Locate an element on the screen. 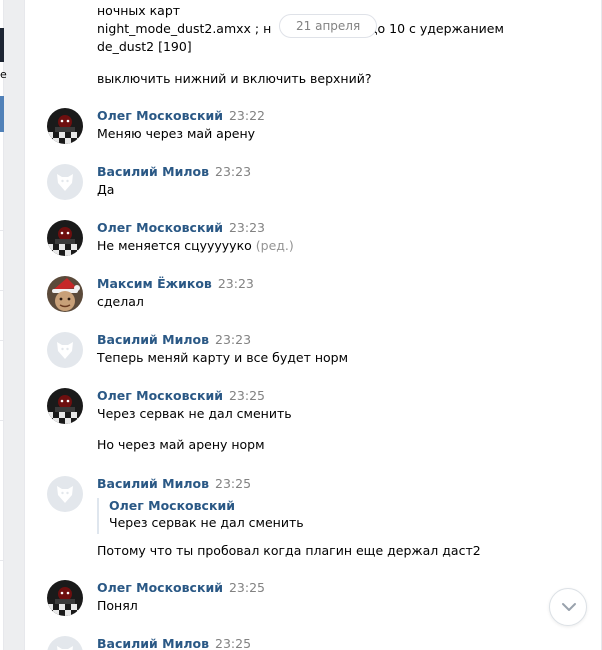 The width and height of the screenshot is (602, 650). message-header: Олег Московский 23:23 is located at coordinates (181, 228).